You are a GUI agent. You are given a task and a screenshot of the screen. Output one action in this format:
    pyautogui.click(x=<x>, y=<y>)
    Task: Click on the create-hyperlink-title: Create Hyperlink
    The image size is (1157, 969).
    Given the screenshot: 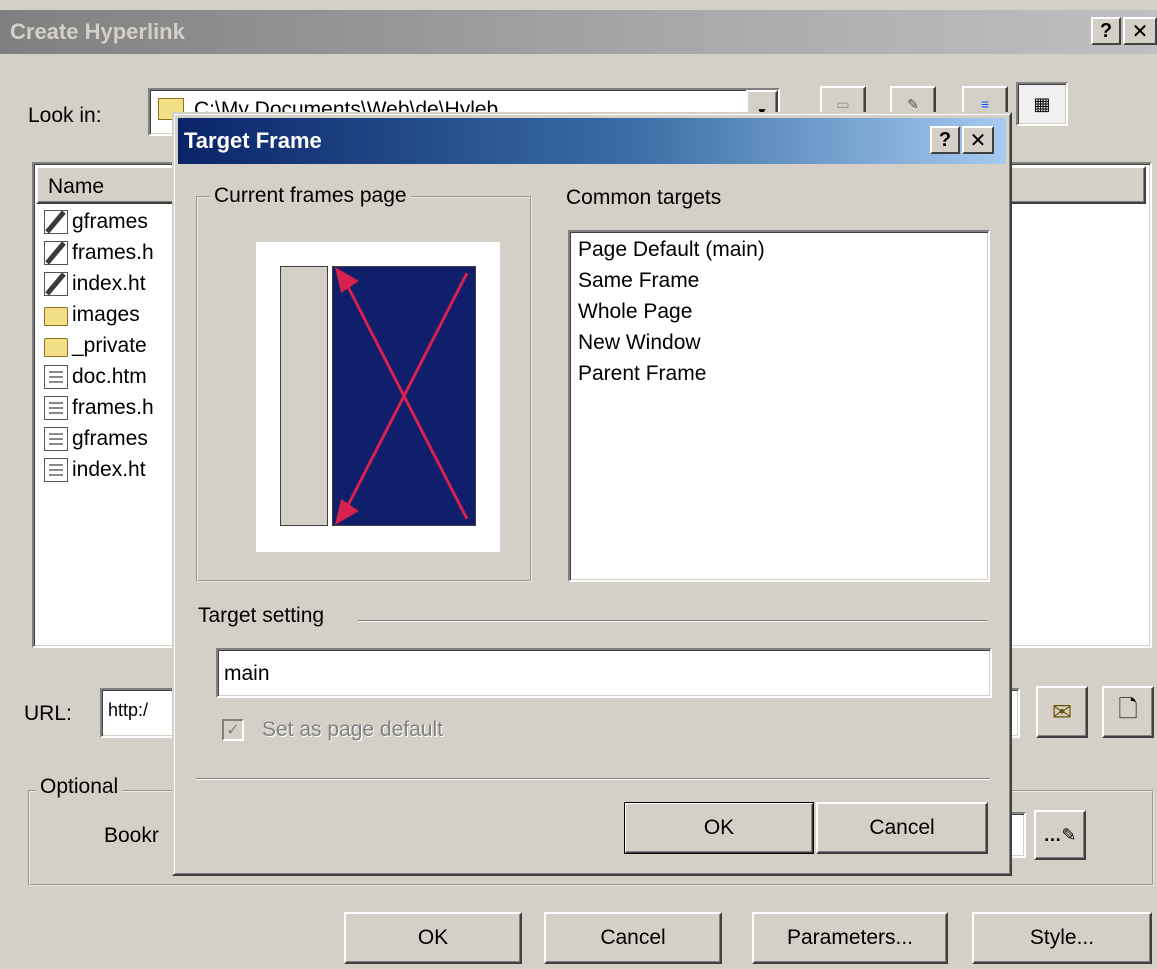 What is the action you would take?
    pyautogui.click(x=97, y=31)
    